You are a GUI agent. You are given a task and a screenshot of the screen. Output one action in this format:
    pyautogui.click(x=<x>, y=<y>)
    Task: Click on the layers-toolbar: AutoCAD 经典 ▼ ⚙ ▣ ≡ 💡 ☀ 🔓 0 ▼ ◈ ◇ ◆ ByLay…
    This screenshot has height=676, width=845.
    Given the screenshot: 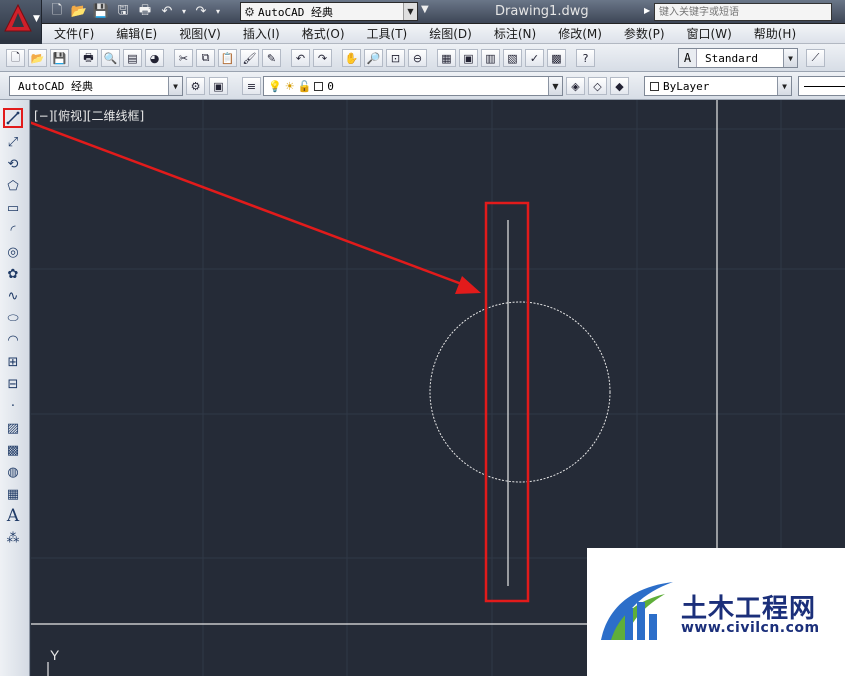 What is the action you would take?
    pyautogui.click(x=422, y=86)
    